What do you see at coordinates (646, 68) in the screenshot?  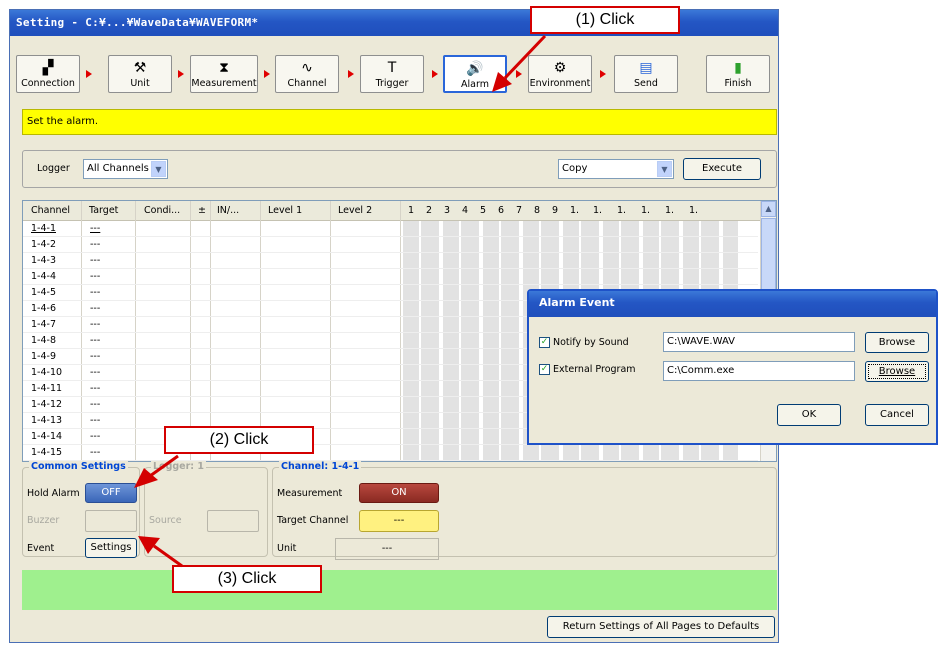 I see `send-icon: ▤` at bounding box center [646, 68].